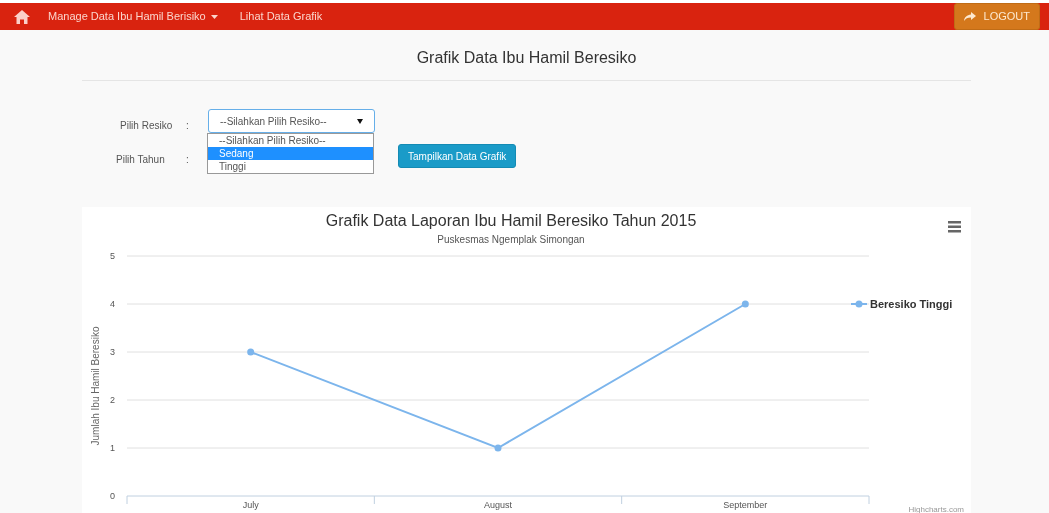 Image resolution: width=1049 pixels, height=513 pixels. What do you see at coordinates (112, 400) in the screenshot?
I see `y-tick-label: 2` at bounding box center [112, 400].